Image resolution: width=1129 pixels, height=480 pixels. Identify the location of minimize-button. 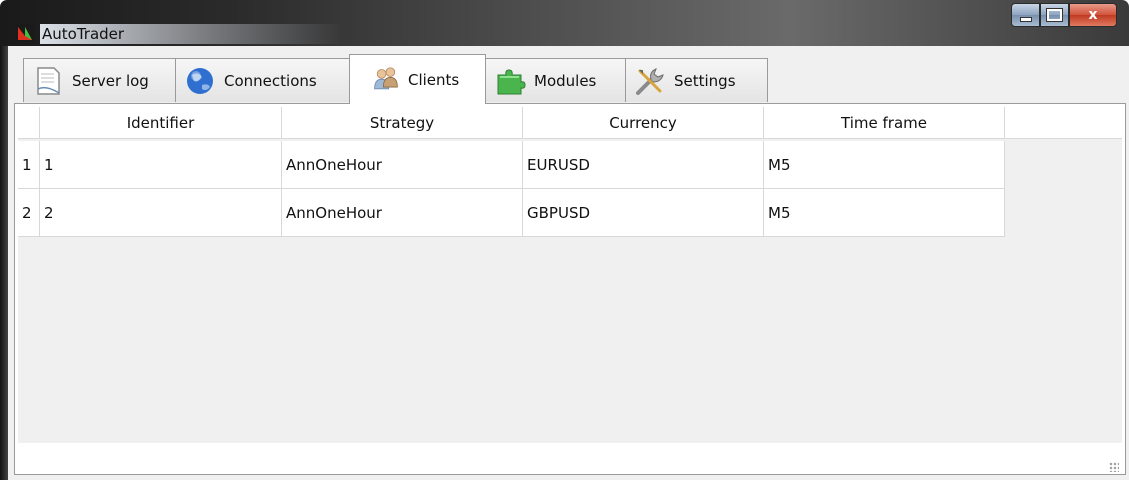
(1025, 15).